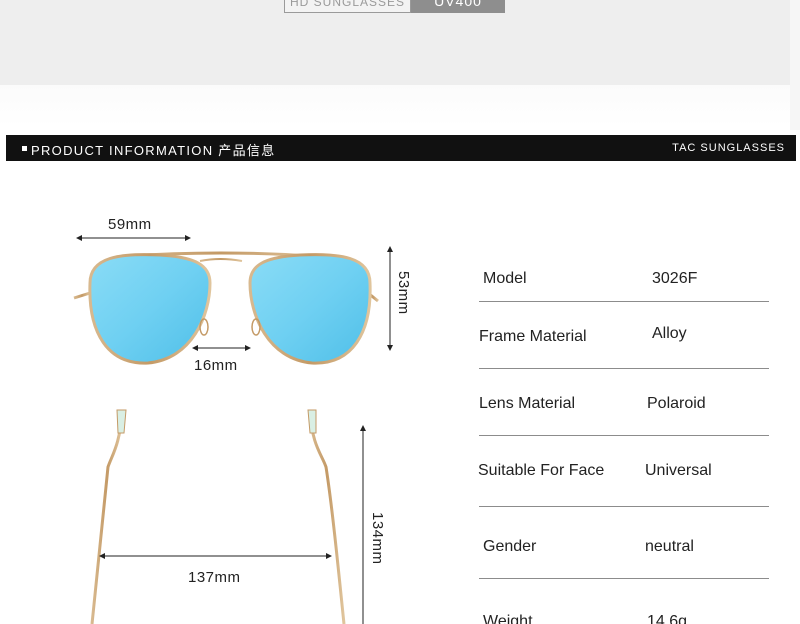 The width and height of the screenshot is (800, 624). I want to click on spec-name: Lens Material, so click(527, 403).